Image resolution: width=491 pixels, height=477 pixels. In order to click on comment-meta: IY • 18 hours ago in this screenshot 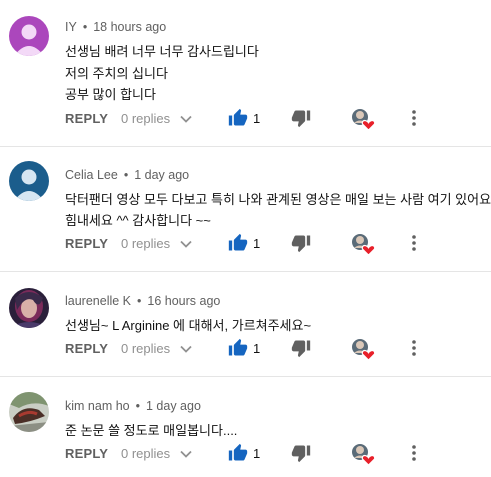, I will do `click(115, 27)`.